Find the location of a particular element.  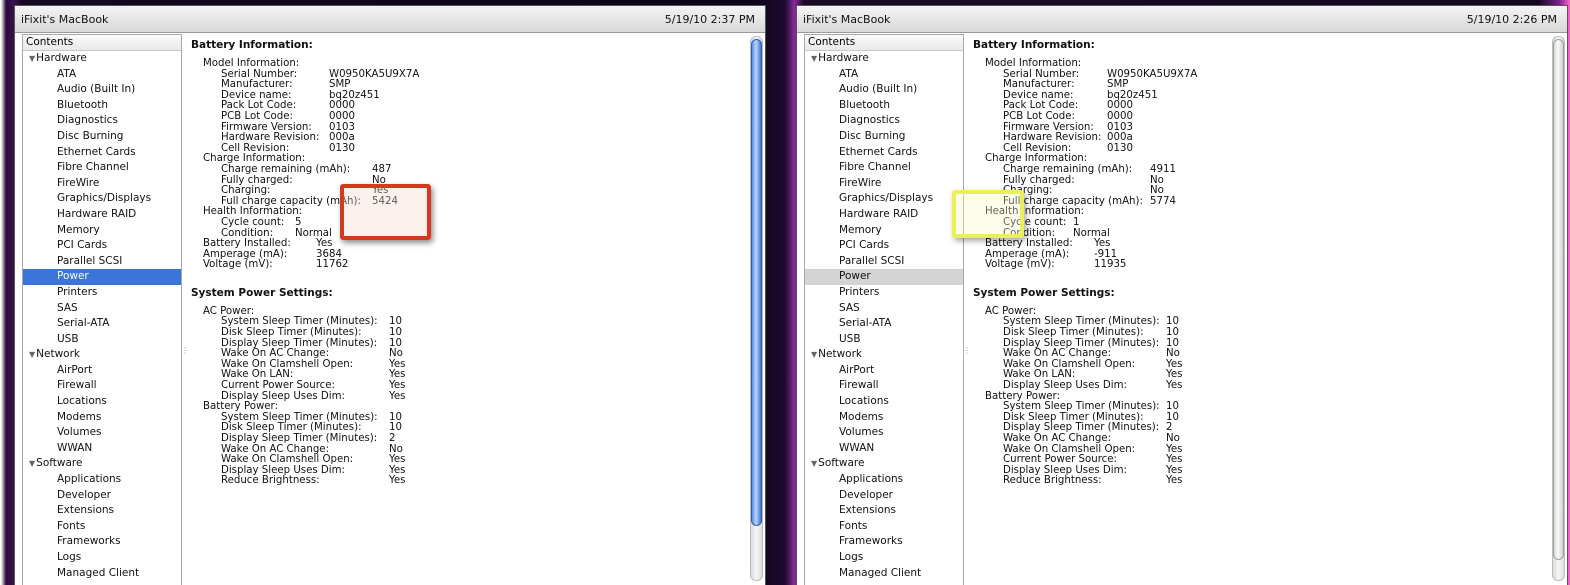

field-value: 11935 is located at coordinates (1110, 265).